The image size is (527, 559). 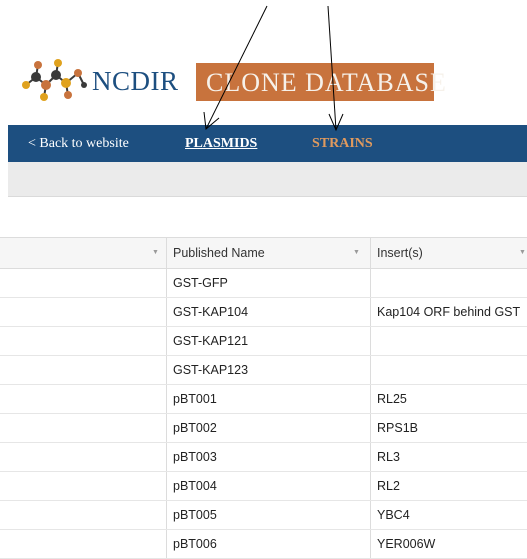 I want to click on table-row: pBT006 YER006W, so click(x=263, y=544).